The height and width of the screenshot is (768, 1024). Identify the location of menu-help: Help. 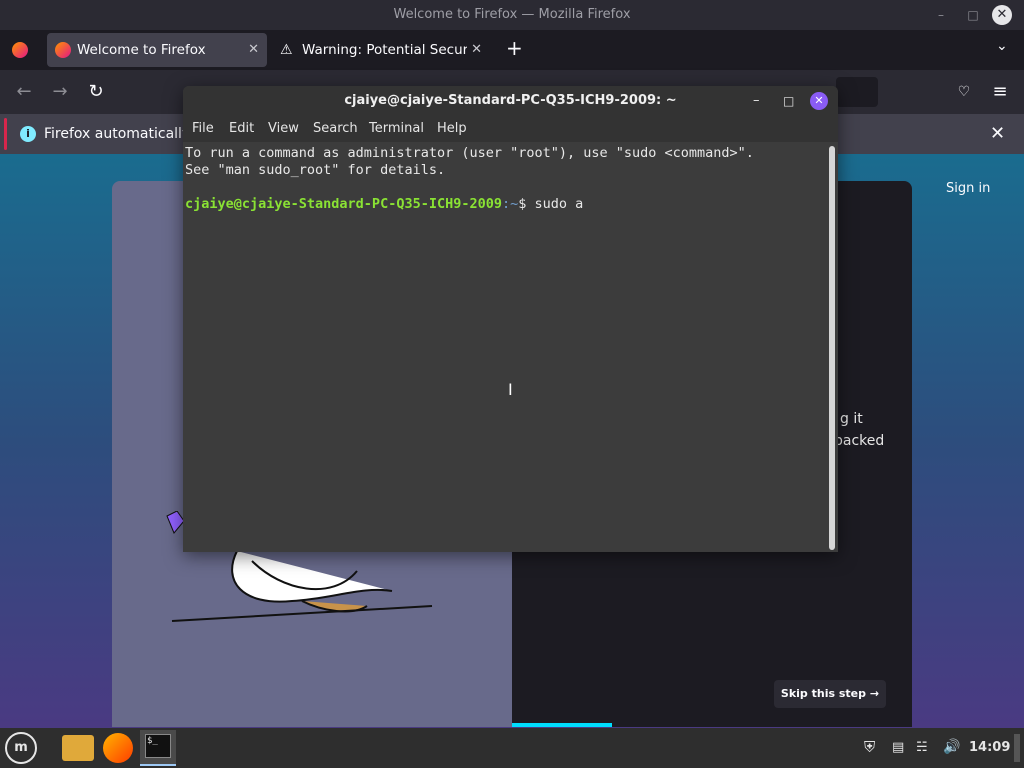
(452, 128).